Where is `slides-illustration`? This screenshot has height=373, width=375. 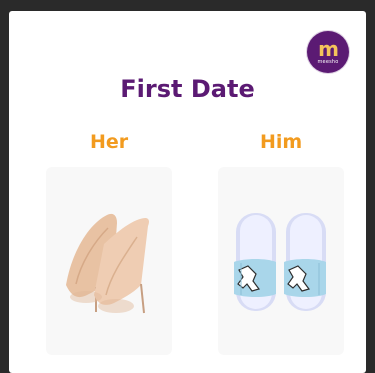 slides-illustration is located at coordinates (280, 262).